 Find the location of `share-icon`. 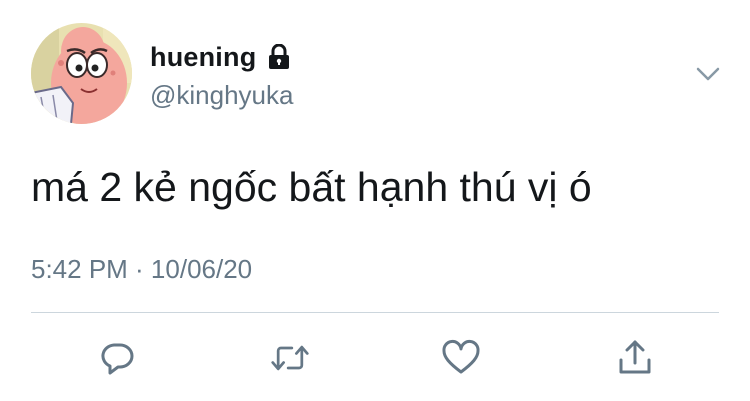

share-icon is located at coordinates (635, 357).